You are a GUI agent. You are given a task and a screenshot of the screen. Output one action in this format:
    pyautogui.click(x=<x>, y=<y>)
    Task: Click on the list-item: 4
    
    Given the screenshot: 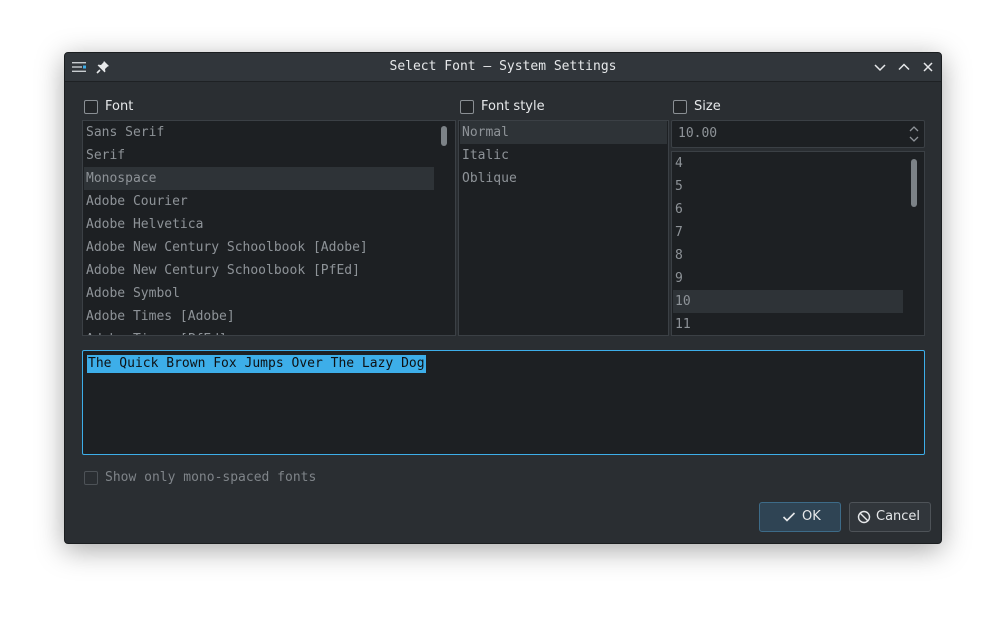 What is the action you would take?
    pyautogui.click(x=679, y=163)
    